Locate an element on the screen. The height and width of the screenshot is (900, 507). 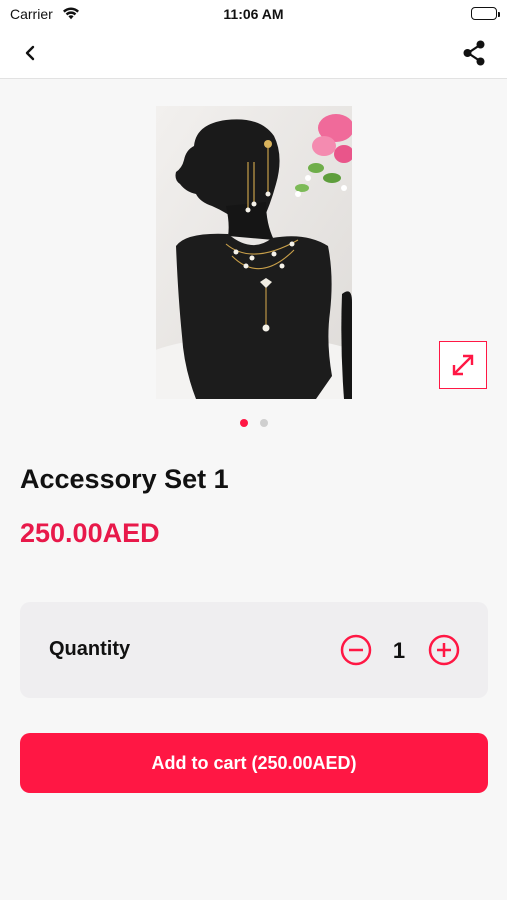
product-title: Accessory Set 1 is located at coordinates (124, 479).